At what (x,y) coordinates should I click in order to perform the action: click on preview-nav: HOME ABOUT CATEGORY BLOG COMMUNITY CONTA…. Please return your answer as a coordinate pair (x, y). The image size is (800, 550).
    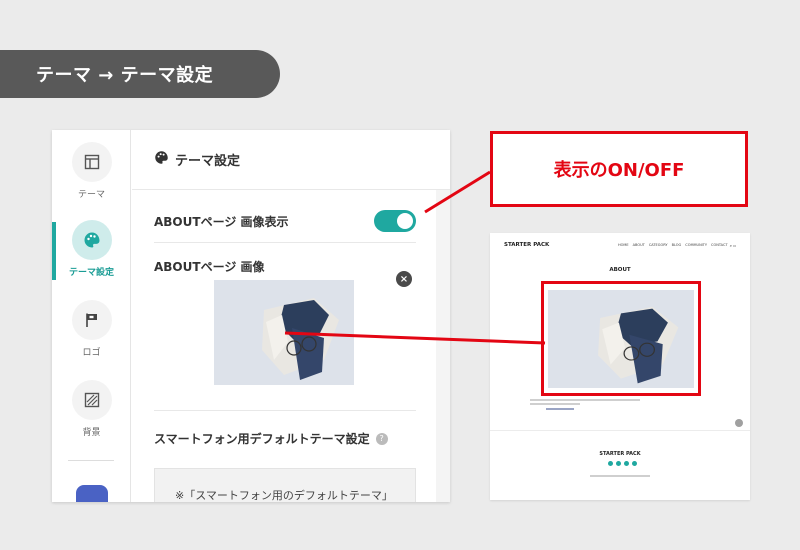
    Looking at the image, I should click on (673, 245).